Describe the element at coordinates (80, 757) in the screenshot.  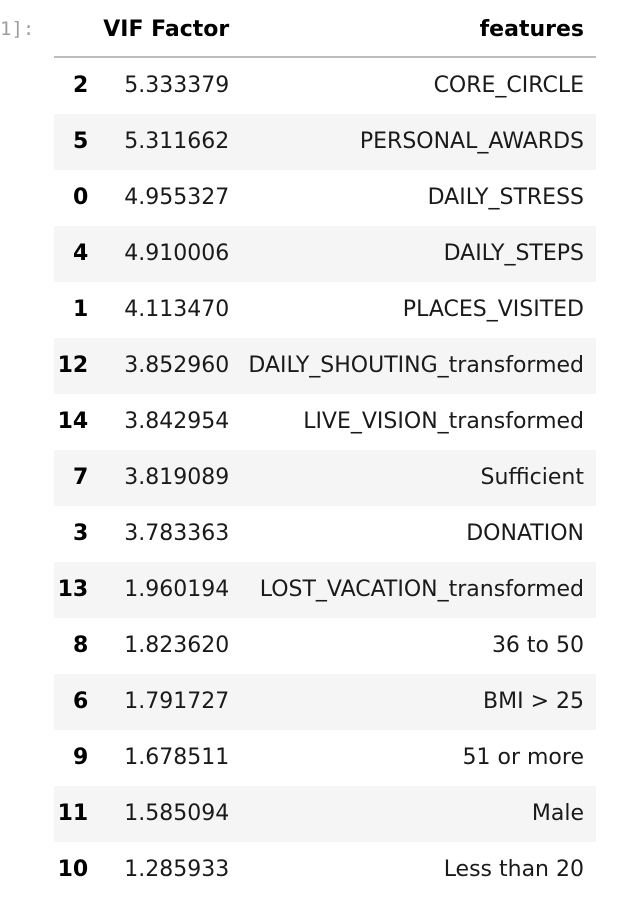
I see `row-index: 9` at that location.